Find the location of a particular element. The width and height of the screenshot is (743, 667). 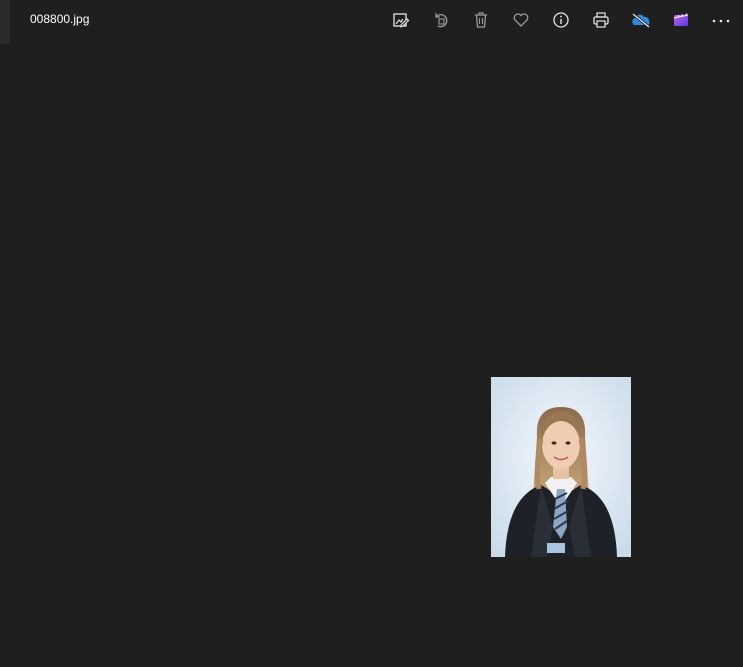

favorite-icon is located at coordinates (521, 20).